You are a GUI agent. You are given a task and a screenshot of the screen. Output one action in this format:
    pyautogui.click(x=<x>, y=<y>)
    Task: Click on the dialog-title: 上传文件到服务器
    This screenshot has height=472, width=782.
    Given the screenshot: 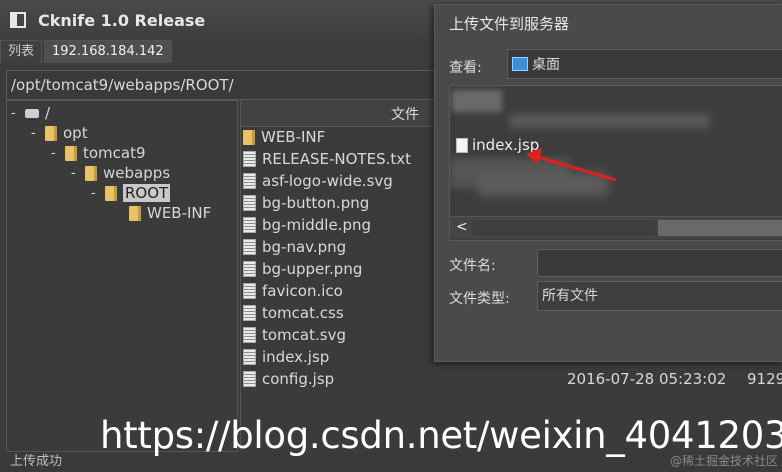 What is the action you would take?
    pyautogui.click(x=509, y=24)
    